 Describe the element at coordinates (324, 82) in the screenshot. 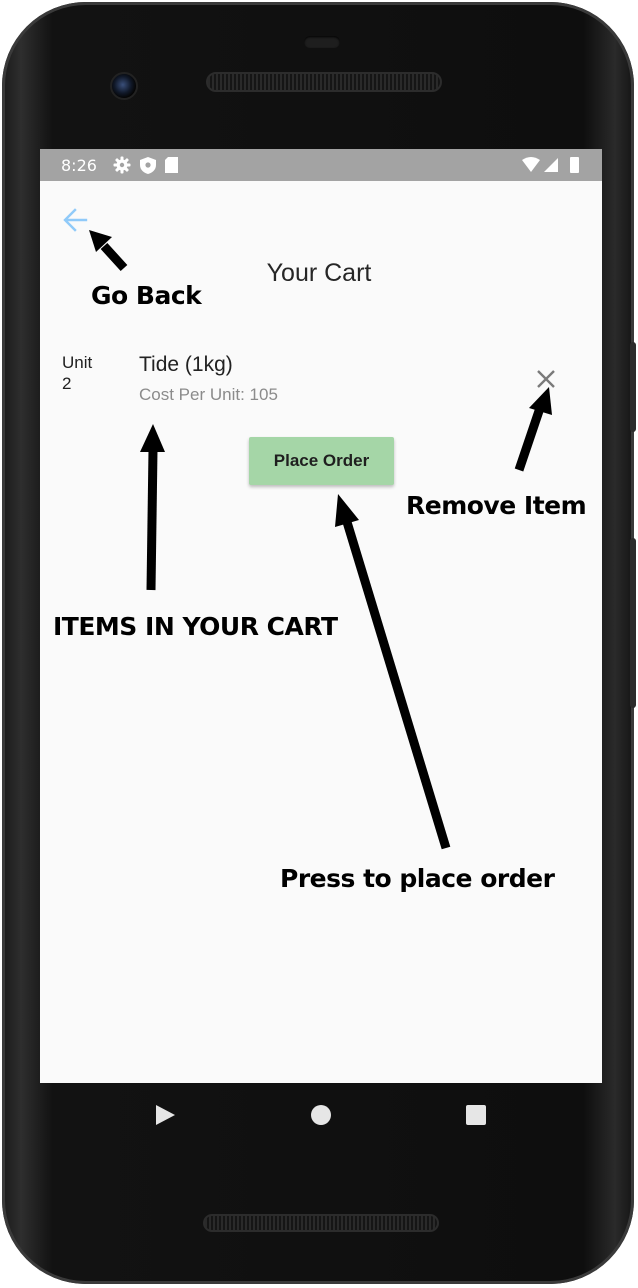

I see `top-speaker-grille` at that location.